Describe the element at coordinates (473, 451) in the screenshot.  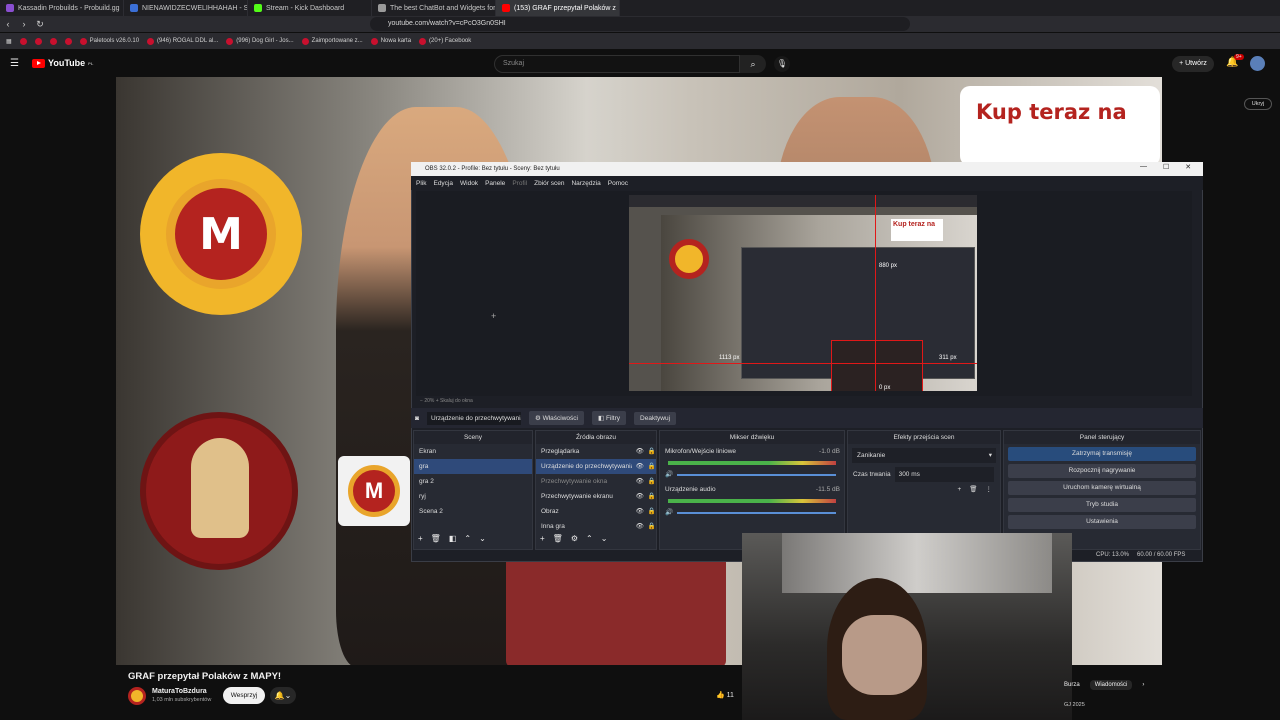
I see `scene-item: Ekran` at that location.